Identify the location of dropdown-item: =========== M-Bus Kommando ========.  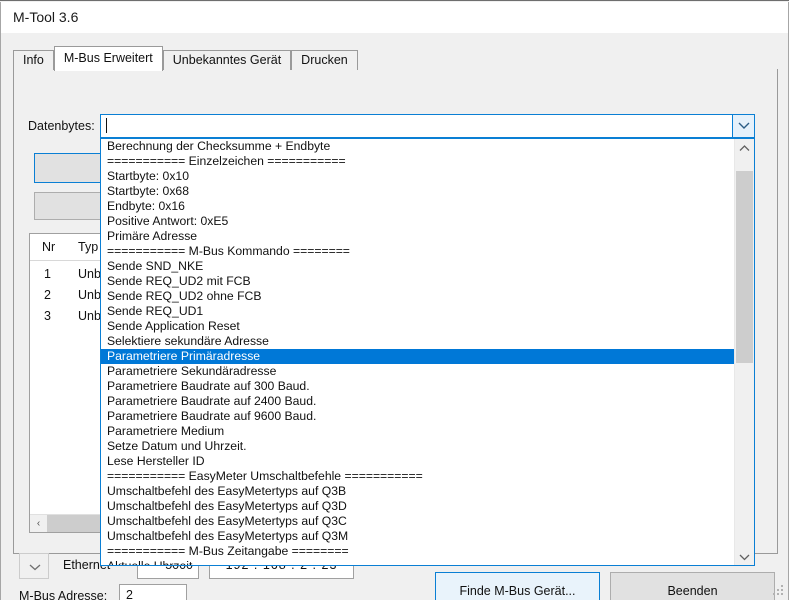
(418, 251).